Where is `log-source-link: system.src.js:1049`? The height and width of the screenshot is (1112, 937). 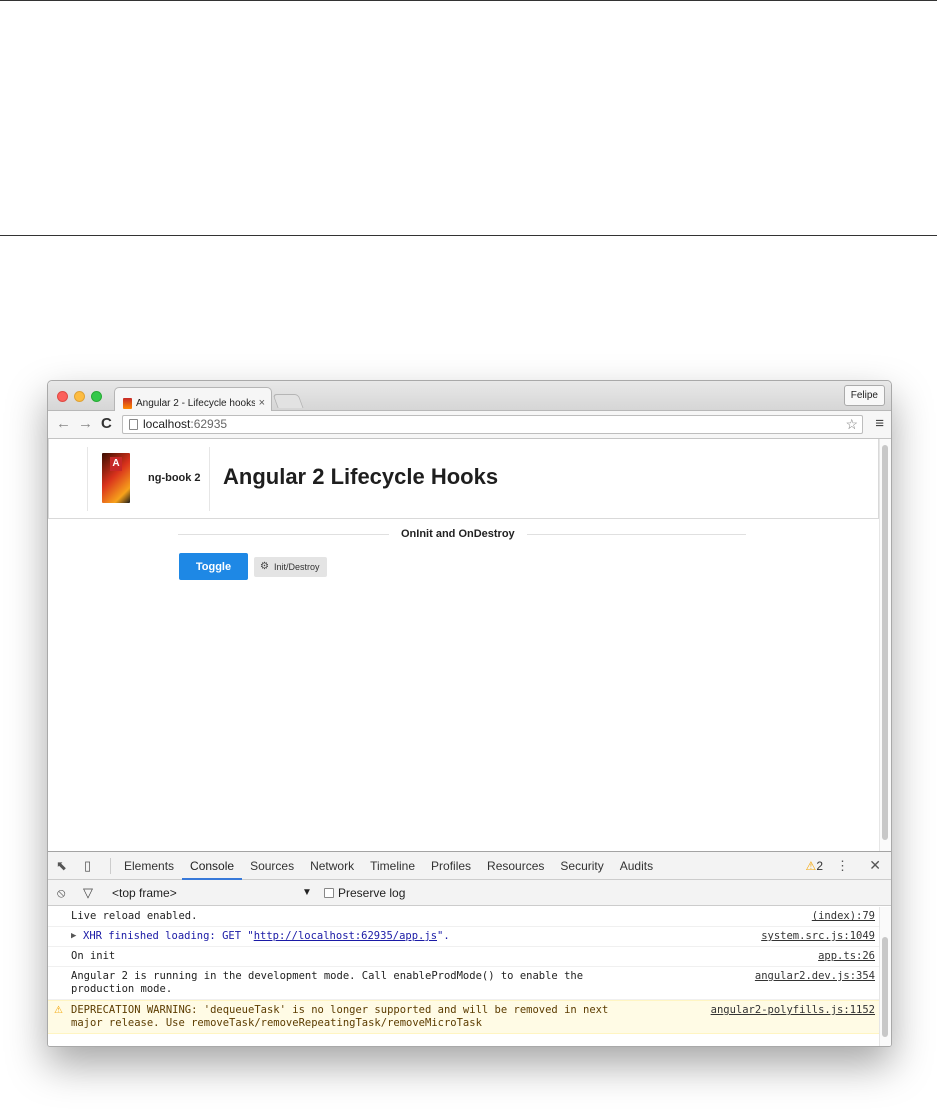
log-source-link: system.src.js:1049 is located at coordinates (818, 936).